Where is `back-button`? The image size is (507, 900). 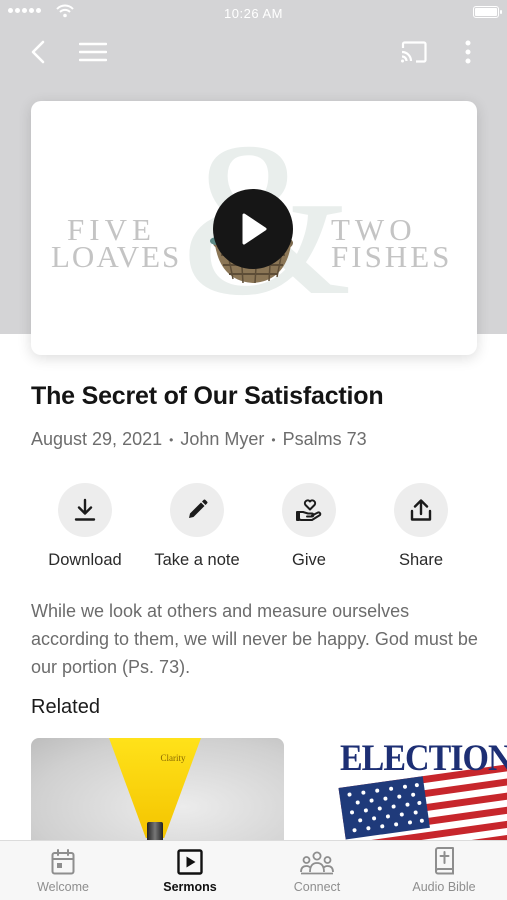 back-button is located at coordinates (38, 52).